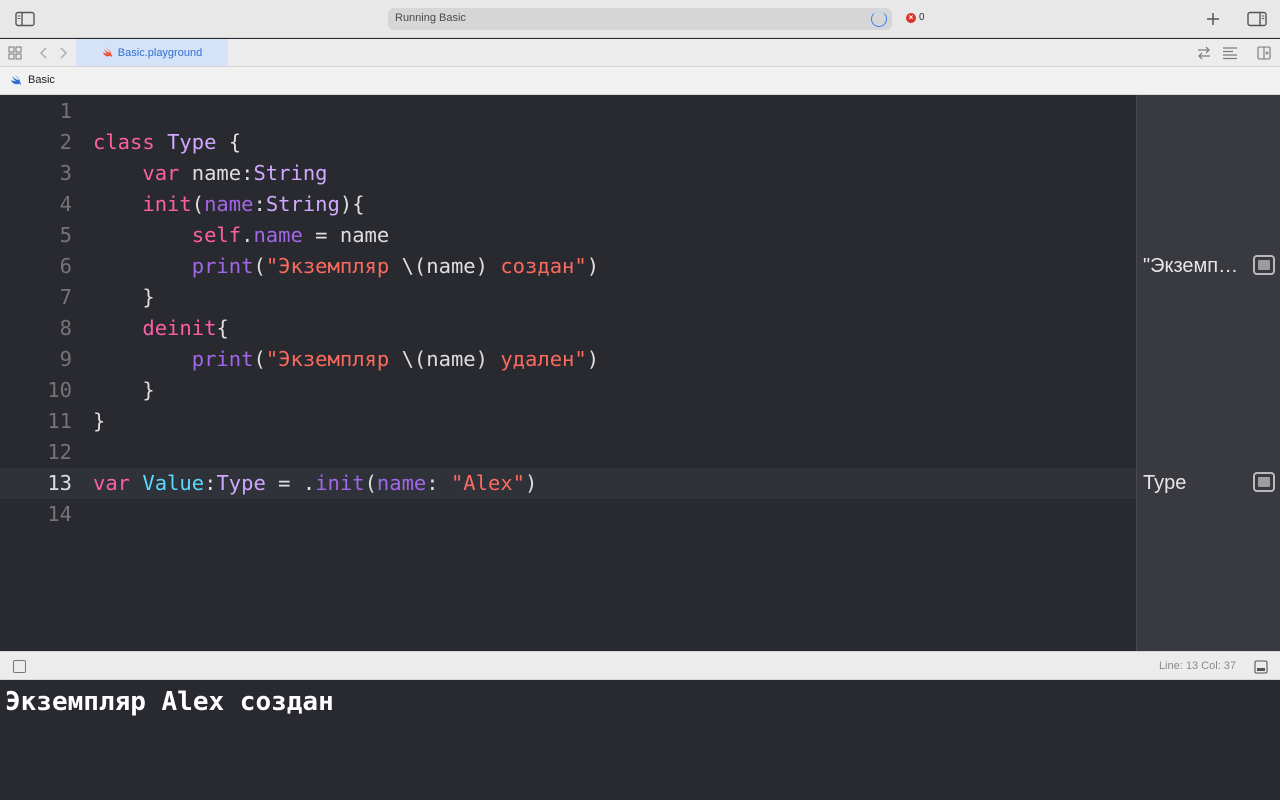 This screenshot has width=1280, height=800. Describe the element at coordinates (15, 55) in the screenshot. I see `grid-icon` at that location.